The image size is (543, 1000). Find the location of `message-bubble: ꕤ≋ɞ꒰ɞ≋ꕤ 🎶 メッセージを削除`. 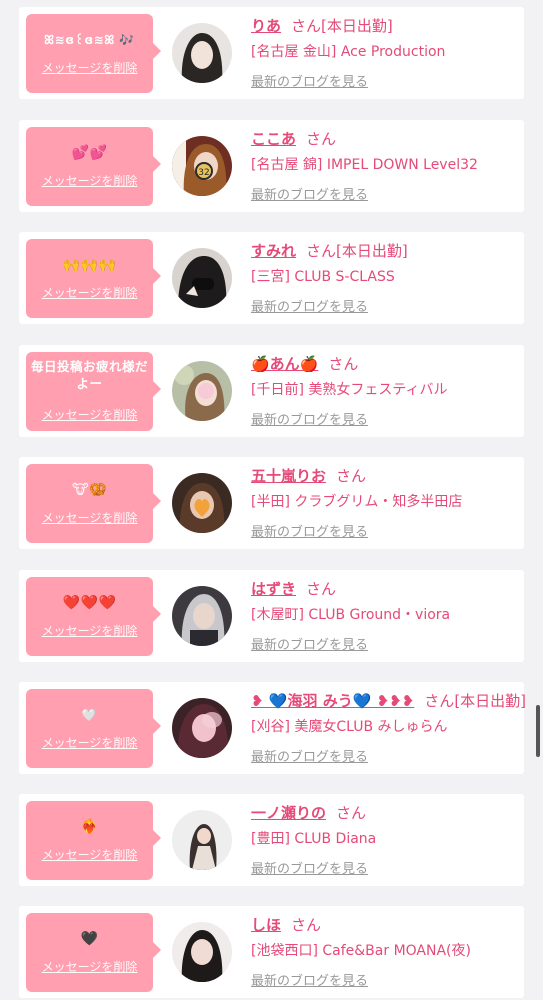

message-bubble: ꕤ≋ɞ꒰ɞ≋ꕤ 🎶 メッセージを削除 is located at coordinates (93, 53).